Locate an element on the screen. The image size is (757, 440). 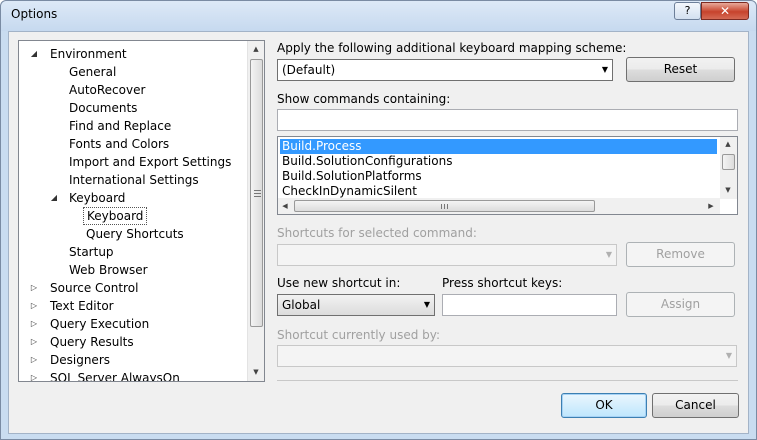
command-list-item: Build.SolutionConfigurations is located at coordinates (366, 161).